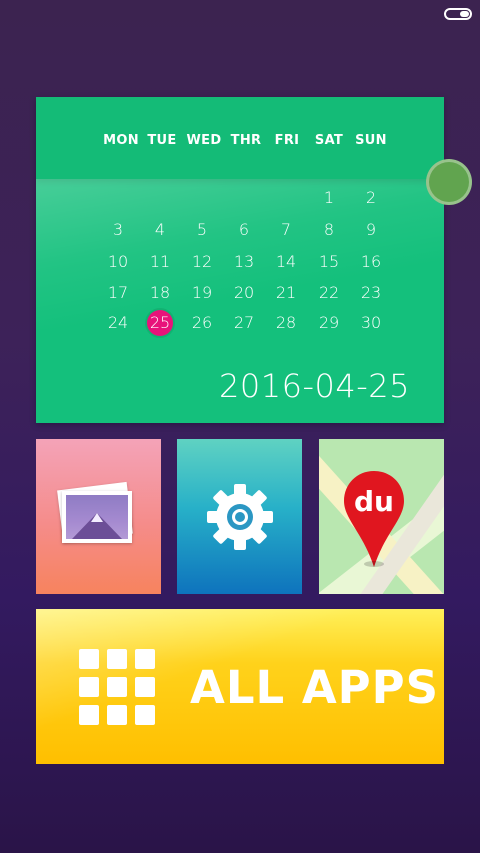  I want to click on calendar-header: MON TUE WED THR FRI SAT SUN, so click(240, 138).